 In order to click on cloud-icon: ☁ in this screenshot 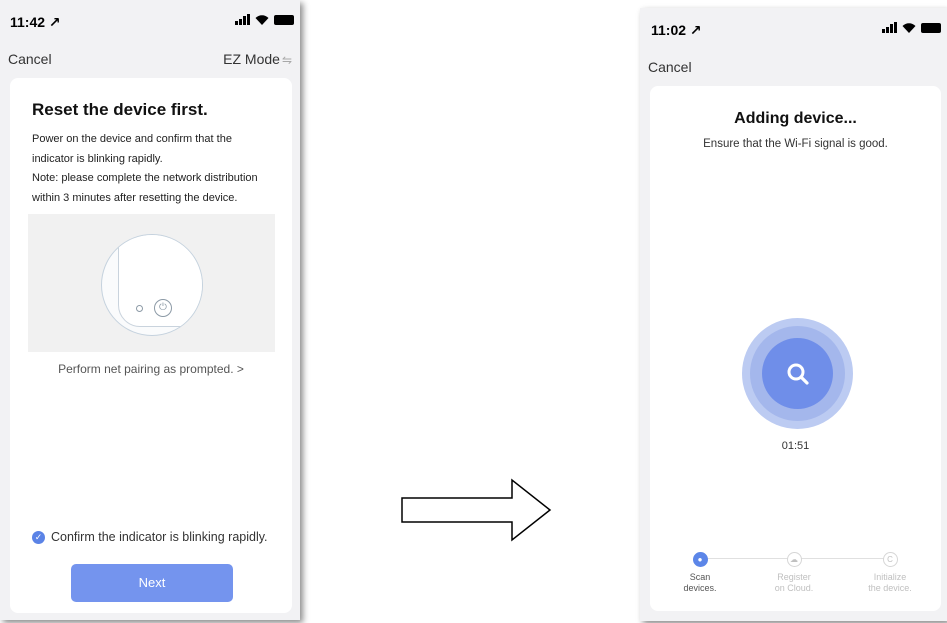, I will do `click(794, 559)`.